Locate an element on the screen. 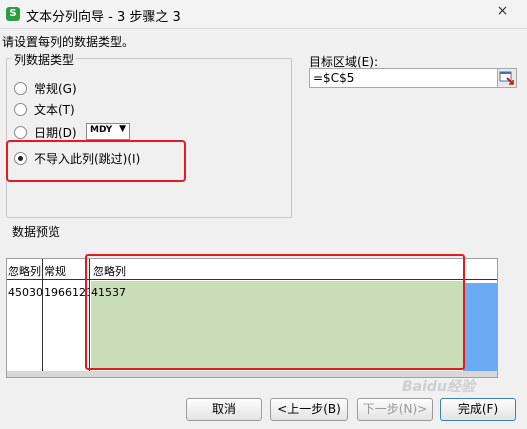 This screenshot has height=429, width=527. target-range-value: =$C$5 is located at coordinates (334, 78).